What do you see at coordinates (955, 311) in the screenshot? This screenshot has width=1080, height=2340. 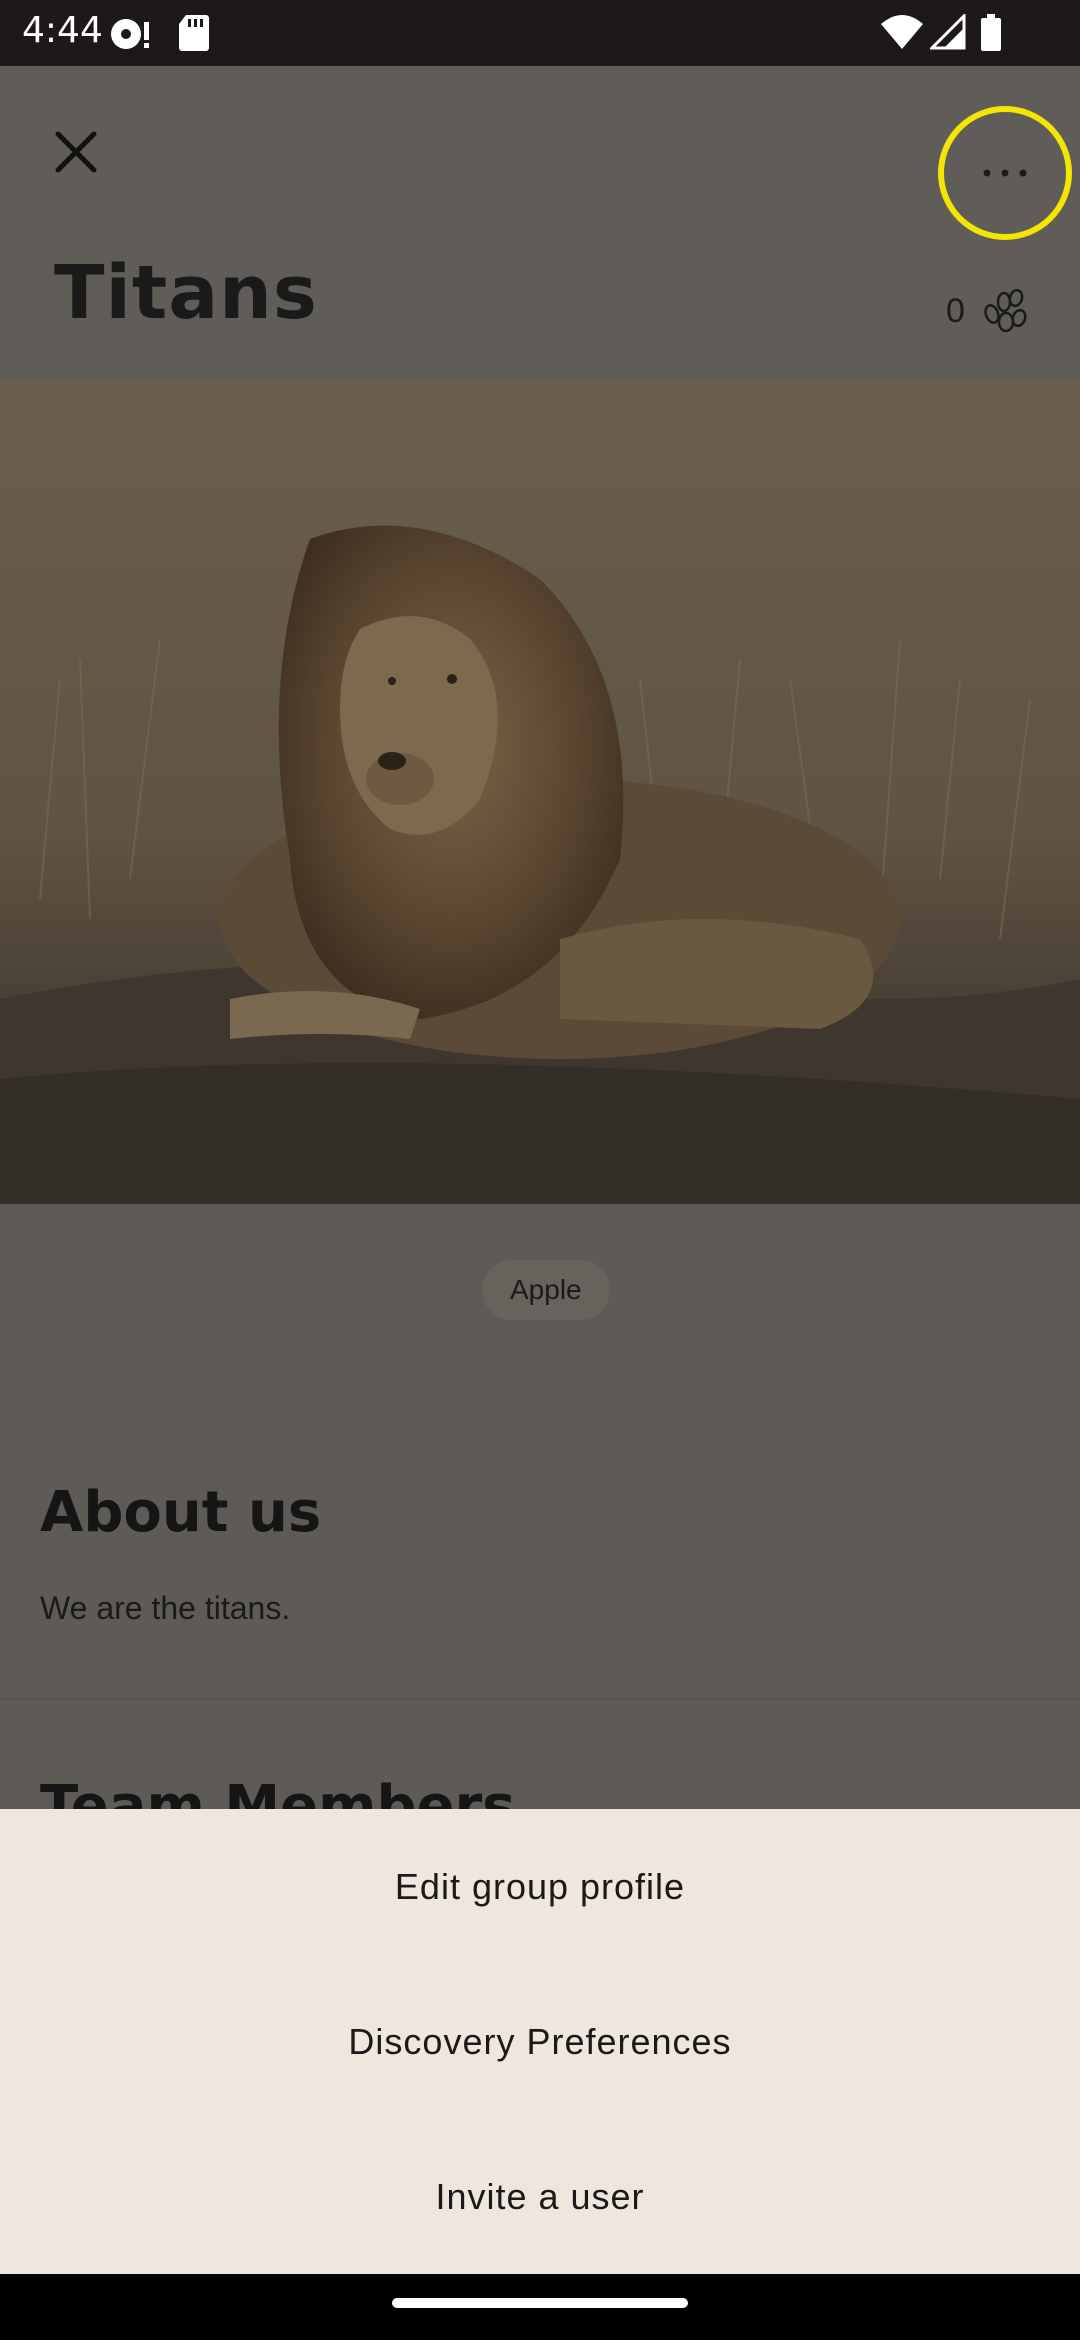 I see `points-count: 0` at bounding box center [955, 311].